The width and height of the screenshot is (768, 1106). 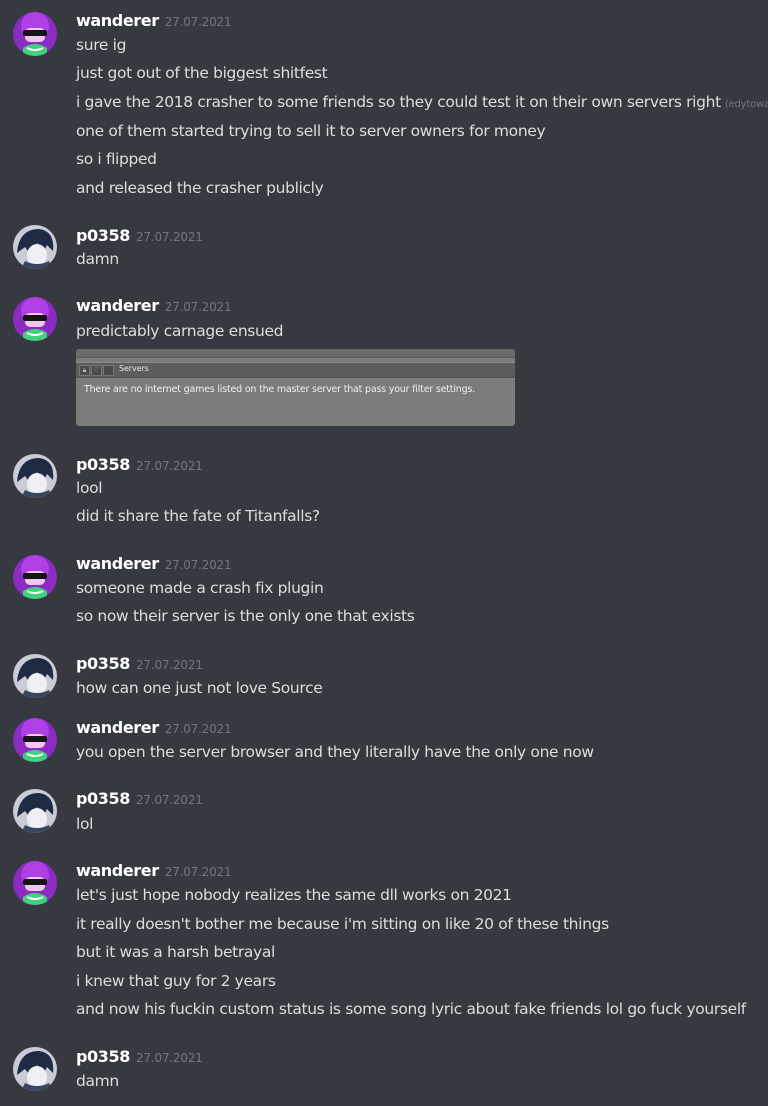 I want to click on window-title: Servers, so click(x=134, y=368).